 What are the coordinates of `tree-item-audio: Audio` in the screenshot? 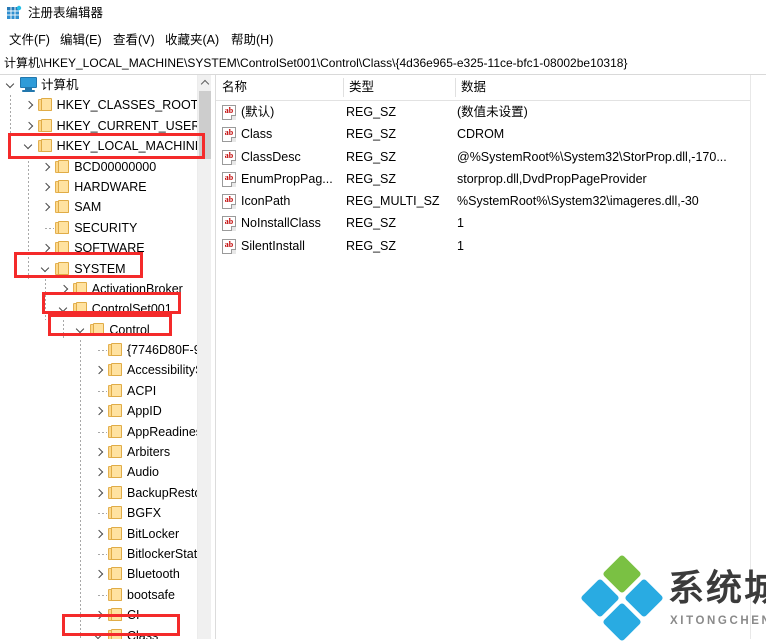 It's located at (98, 472).